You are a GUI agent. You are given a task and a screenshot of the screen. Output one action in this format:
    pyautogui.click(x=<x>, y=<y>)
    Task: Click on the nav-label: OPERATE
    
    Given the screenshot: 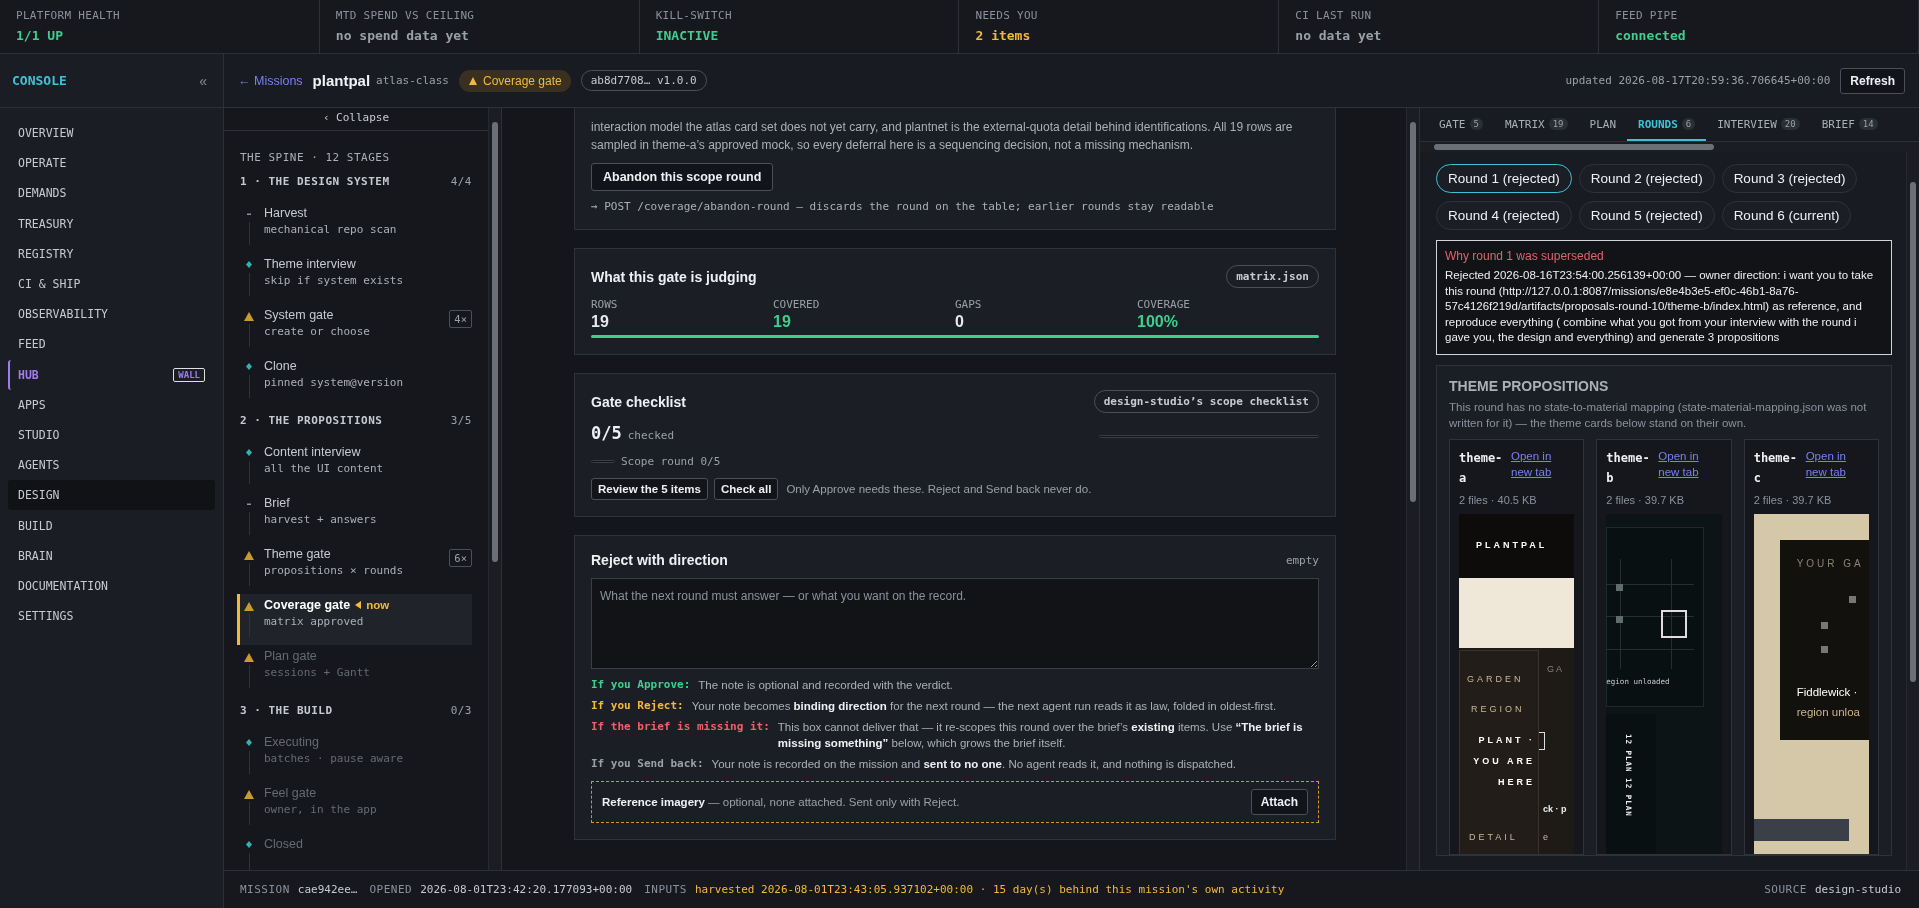 What is the action you would take?
    pyautogui.click(x=42, y=163)
    